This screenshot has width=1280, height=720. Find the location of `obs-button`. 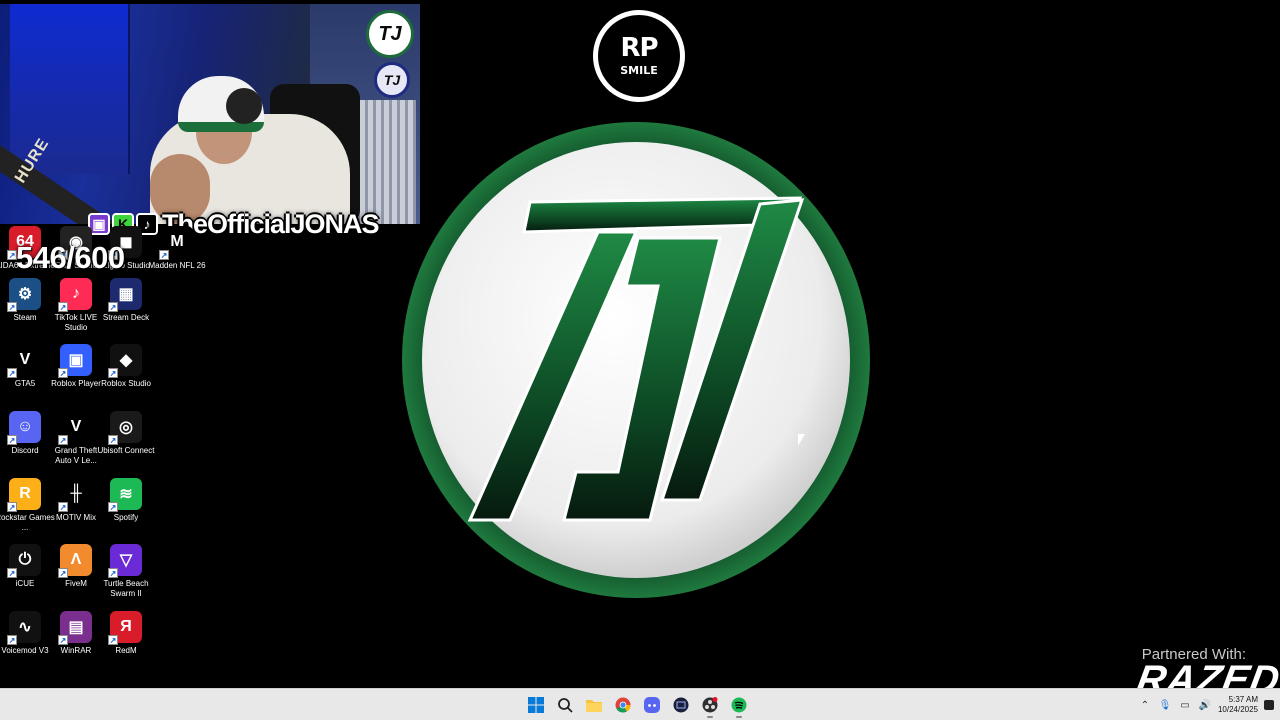

obs-button is located at coordinates (710, 705).